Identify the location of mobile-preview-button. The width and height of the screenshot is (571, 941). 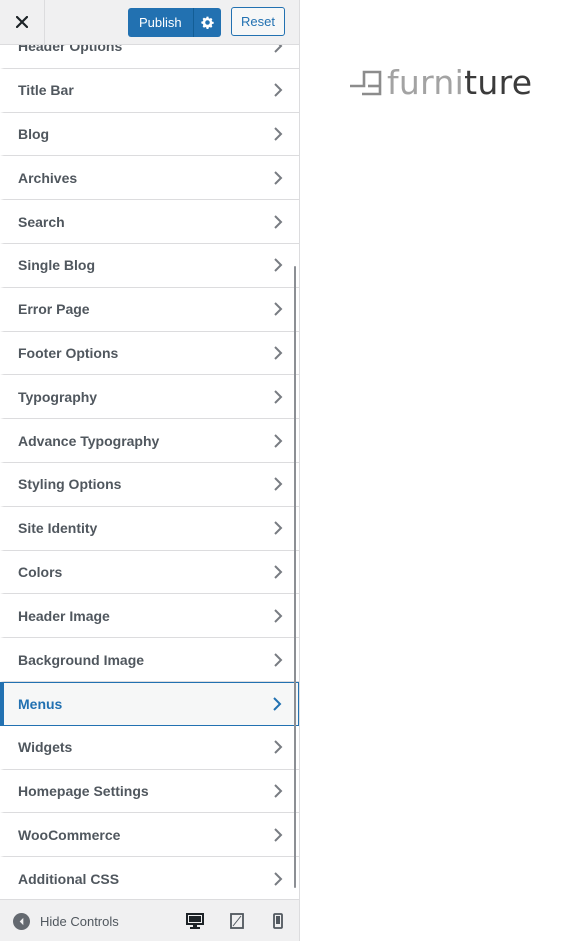
(278, 921).